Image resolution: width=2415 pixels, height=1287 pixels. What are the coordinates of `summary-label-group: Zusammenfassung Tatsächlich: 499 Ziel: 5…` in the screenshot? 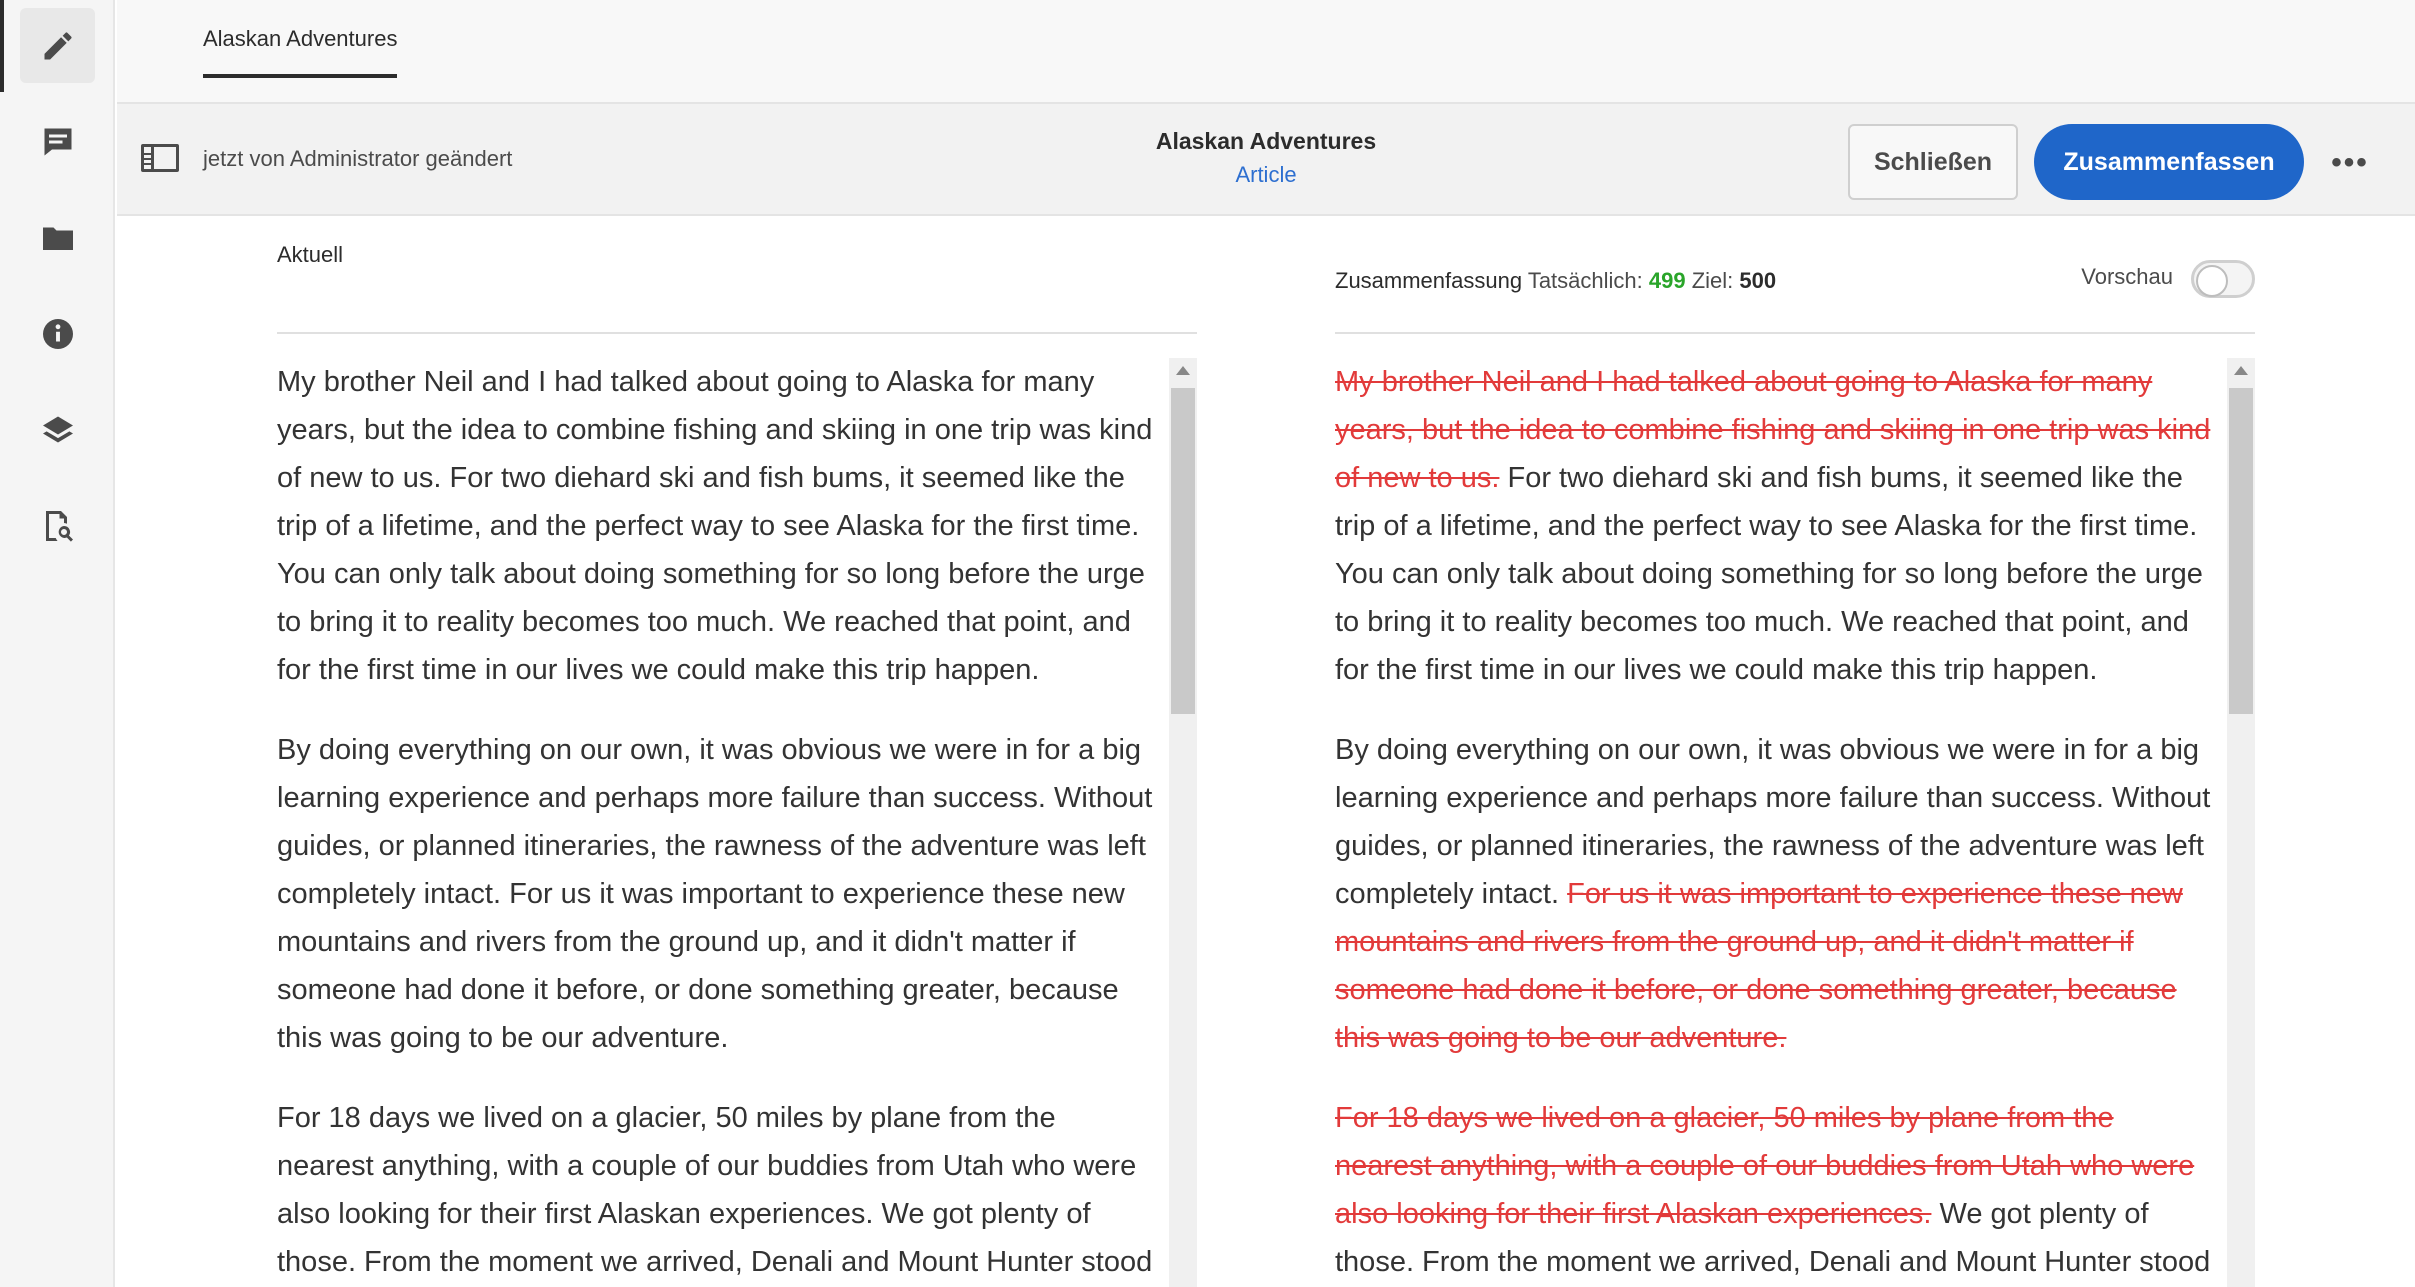 It's located at (1555, 281).